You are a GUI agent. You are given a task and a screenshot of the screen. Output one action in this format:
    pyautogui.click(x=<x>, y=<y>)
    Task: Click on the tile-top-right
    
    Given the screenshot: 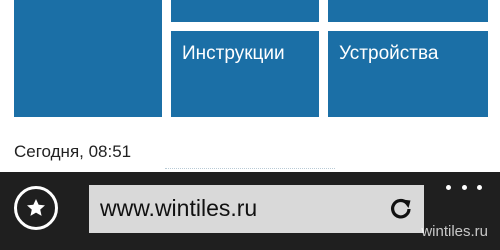 What is the action you would take?
    pyautogui.click(x=408, y=11)
    